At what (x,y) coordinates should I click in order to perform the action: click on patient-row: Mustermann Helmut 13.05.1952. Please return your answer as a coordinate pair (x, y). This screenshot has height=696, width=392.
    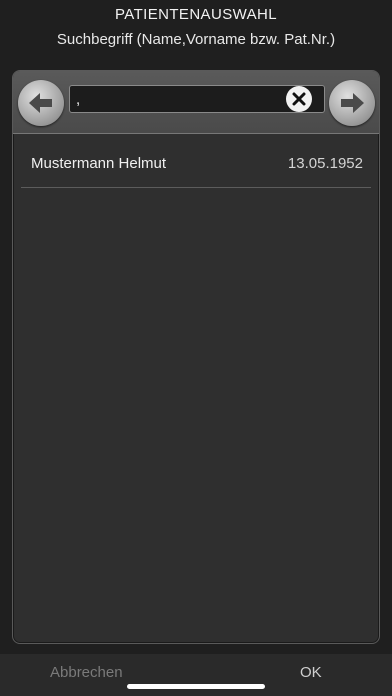
    Looking at the image, I should click on (196, 164).